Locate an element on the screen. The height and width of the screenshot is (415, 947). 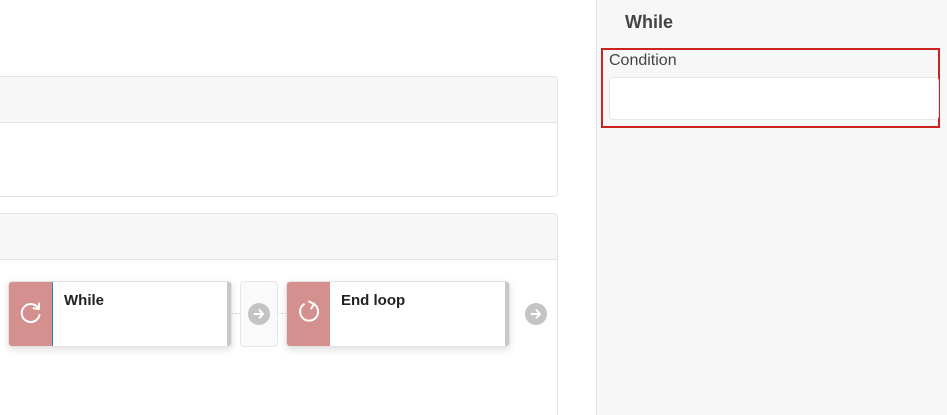
step-while: While is located at coordinates (120, 314).